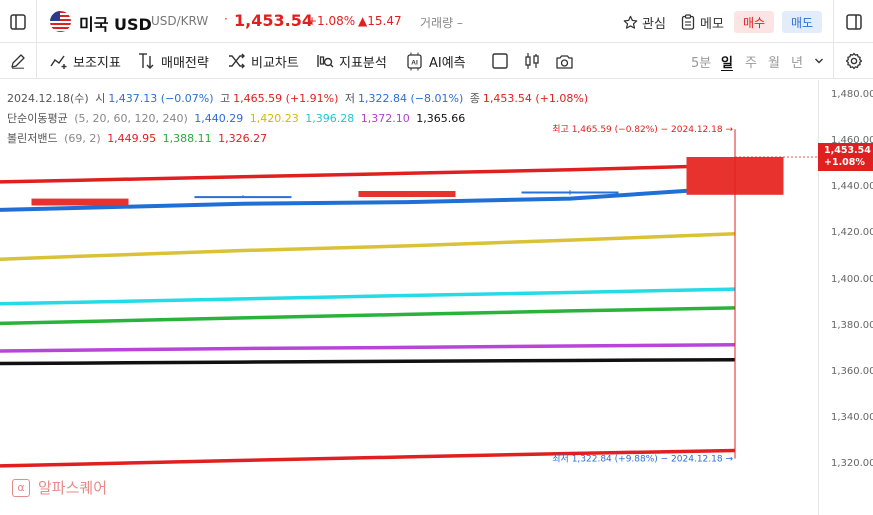  I want to click on settings-button, so click(853, 61).